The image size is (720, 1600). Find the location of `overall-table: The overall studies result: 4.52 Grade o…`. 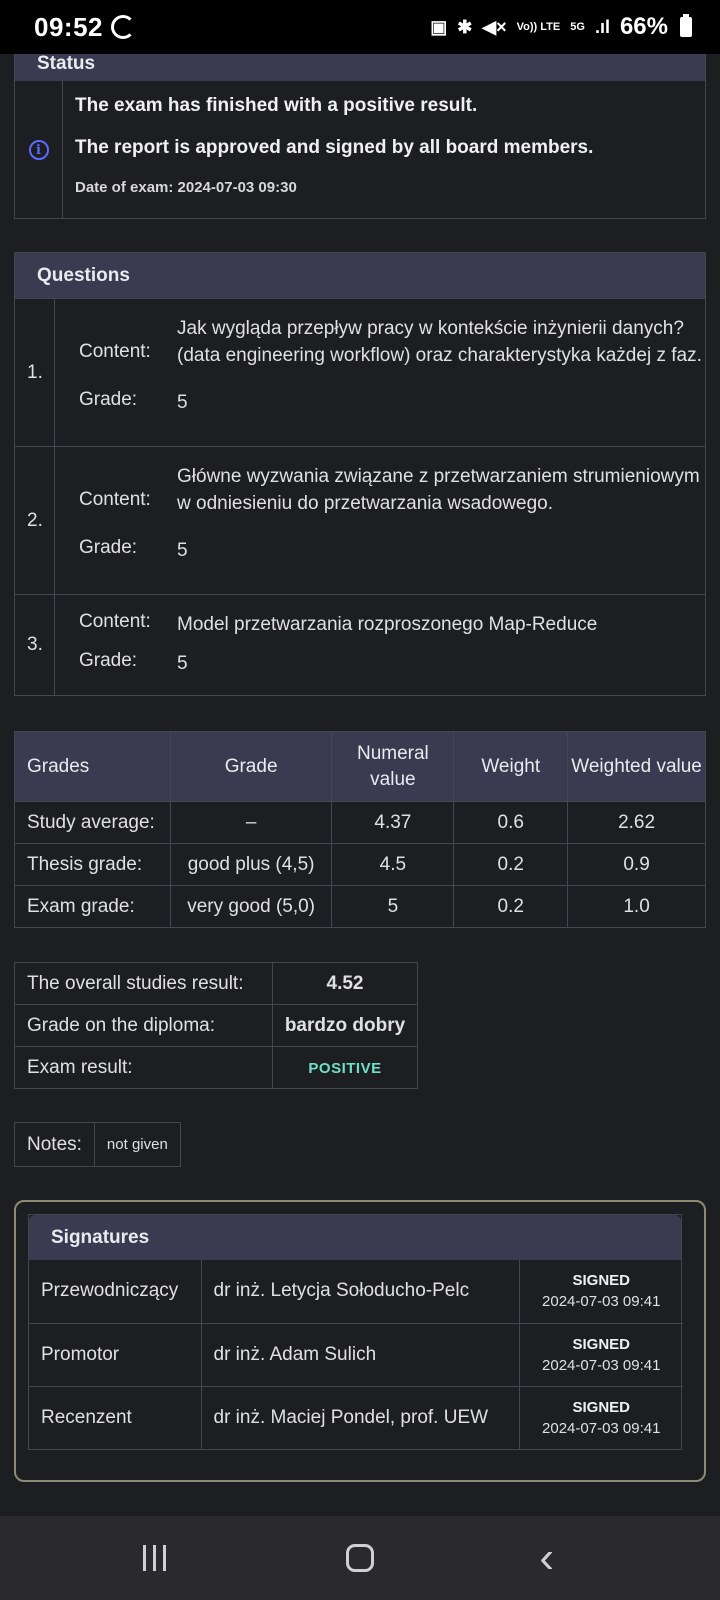

overall-table: The overall studies result: 4.52 Grade o… is located at coordinates (216, 1025).